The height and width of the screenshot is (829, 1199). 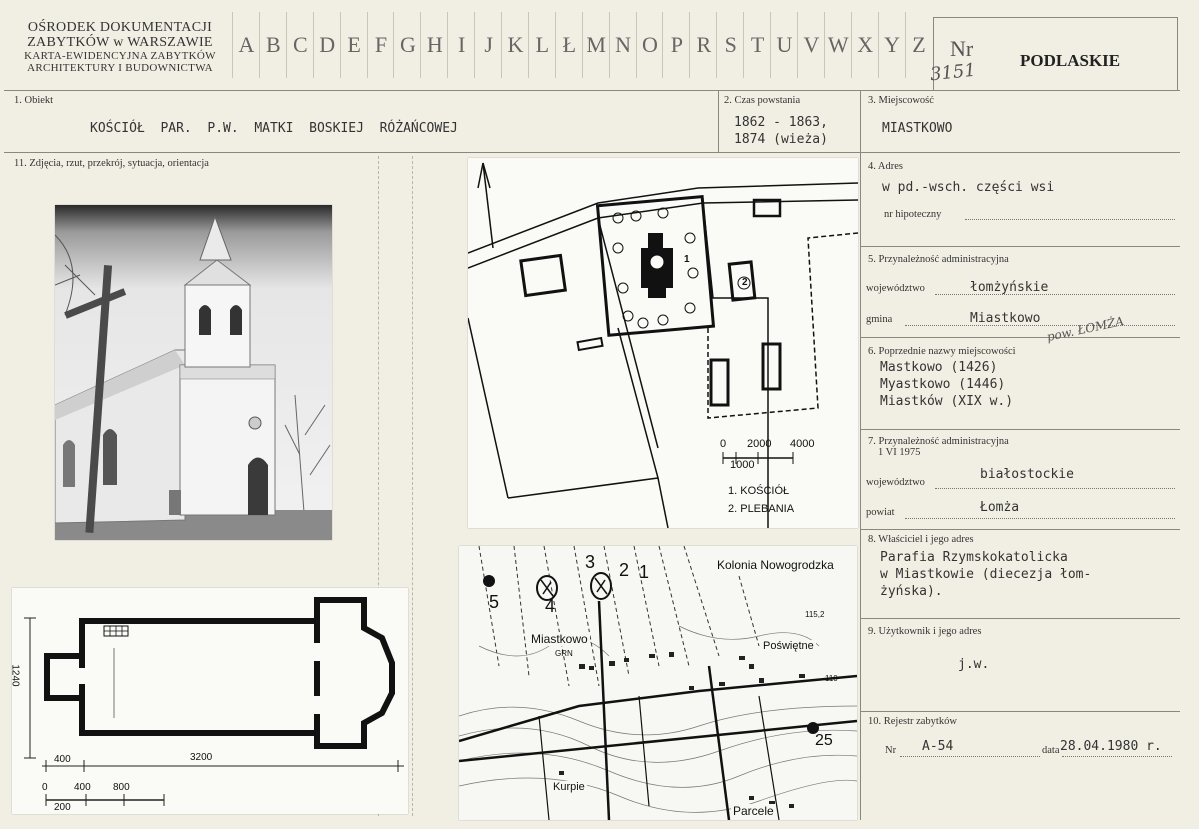 What do you see at coordinates (461, 45) in the screenshot?
I see `index-letter: I` at bounding box center [461, 45].